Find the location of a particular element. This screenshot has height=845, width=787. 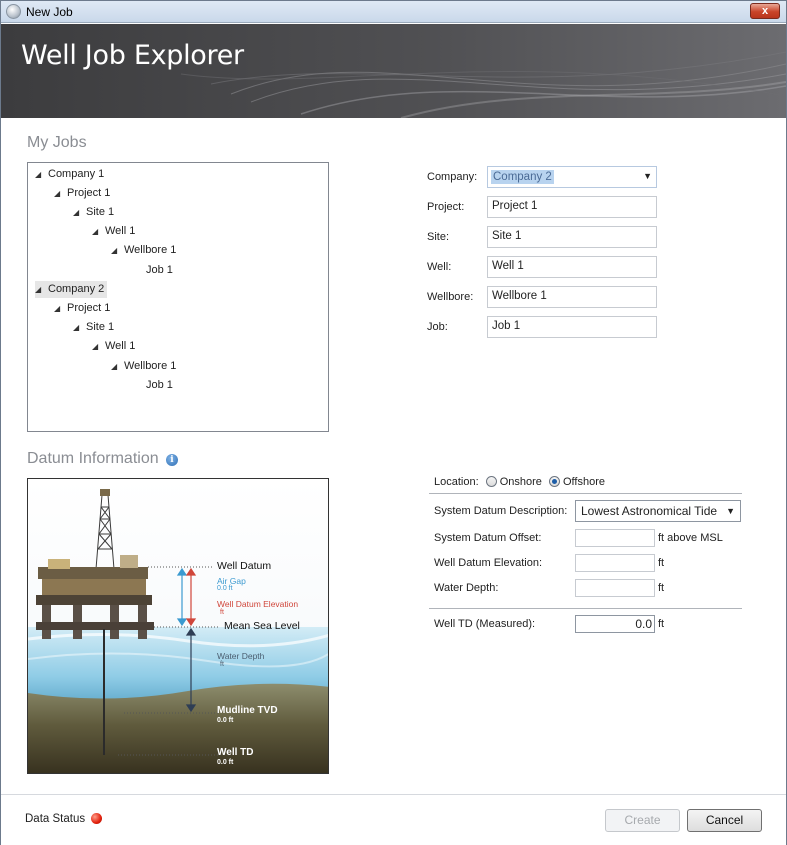

footer: Data Status Create Cancel is located at coordinates (393, 819).